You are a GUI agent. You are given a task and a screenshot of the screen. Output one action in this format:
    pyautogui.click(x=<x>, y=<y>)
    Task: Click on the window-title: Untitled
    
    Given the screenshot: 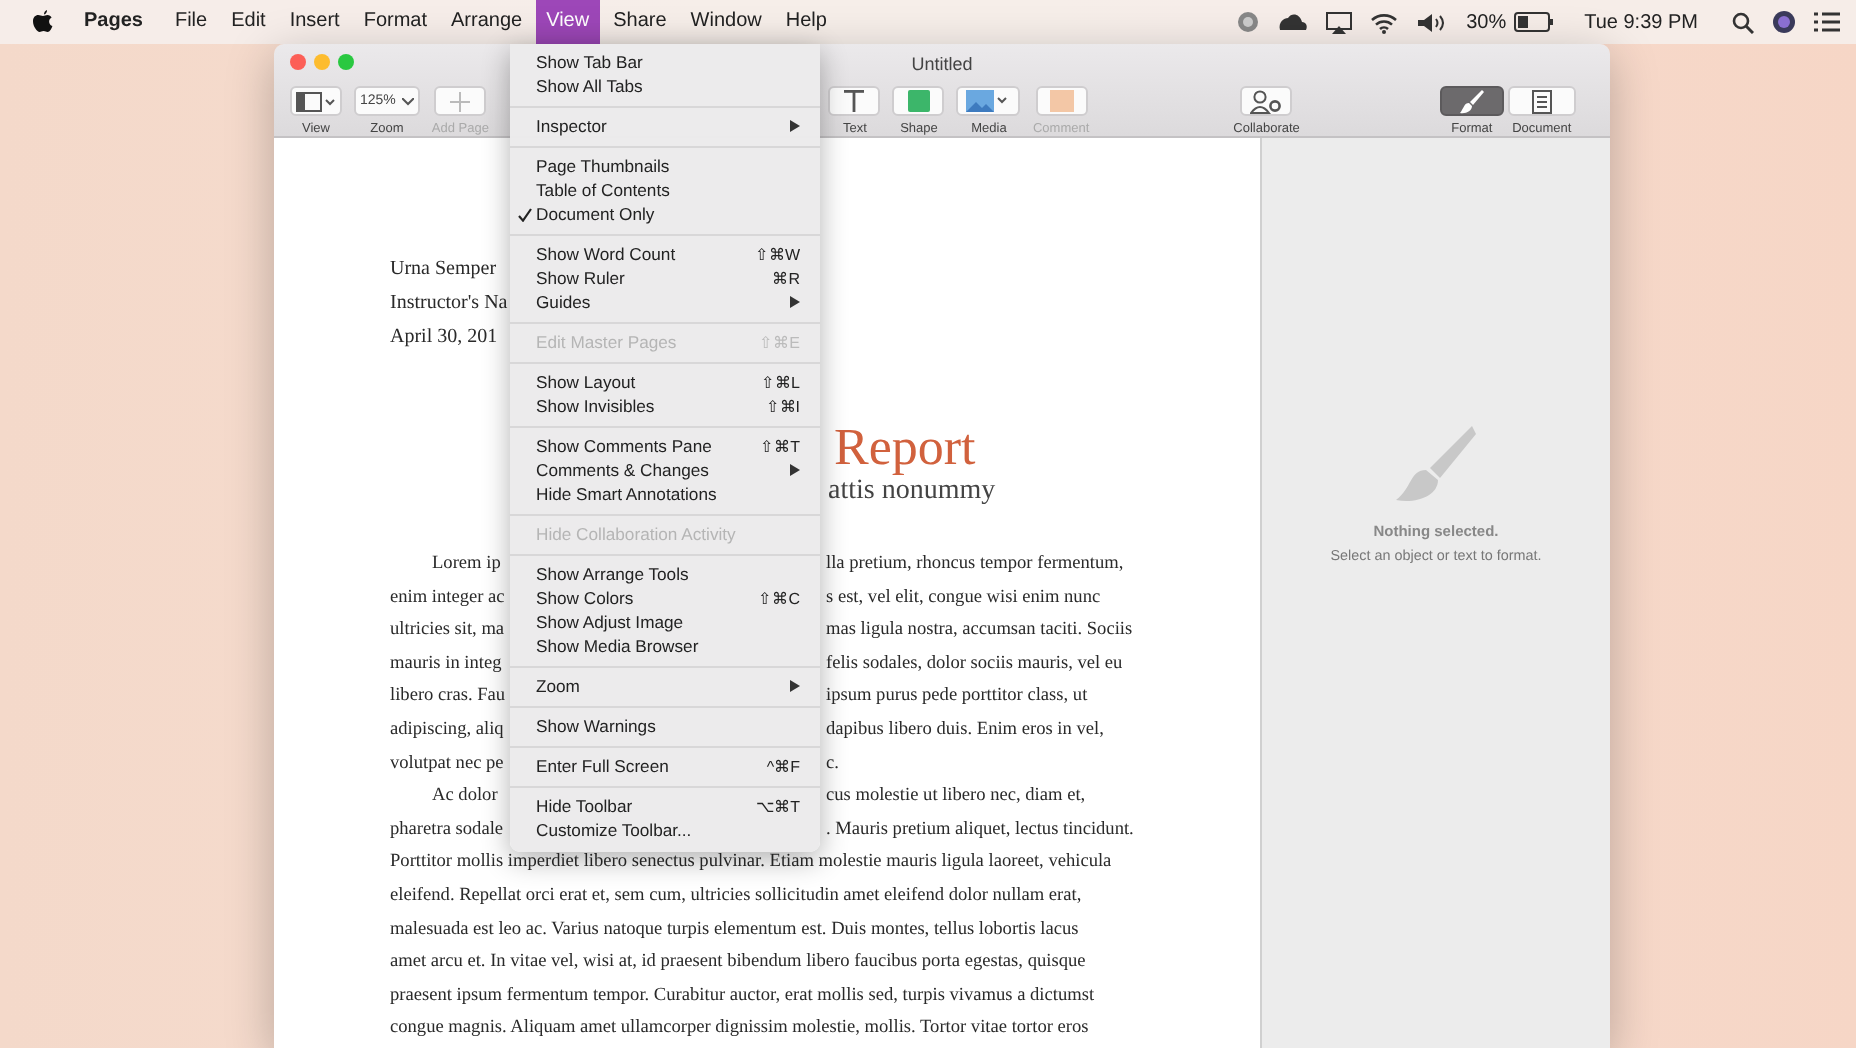 What is the action you would take?
    pyautogui.click(x=942, y=65)
    